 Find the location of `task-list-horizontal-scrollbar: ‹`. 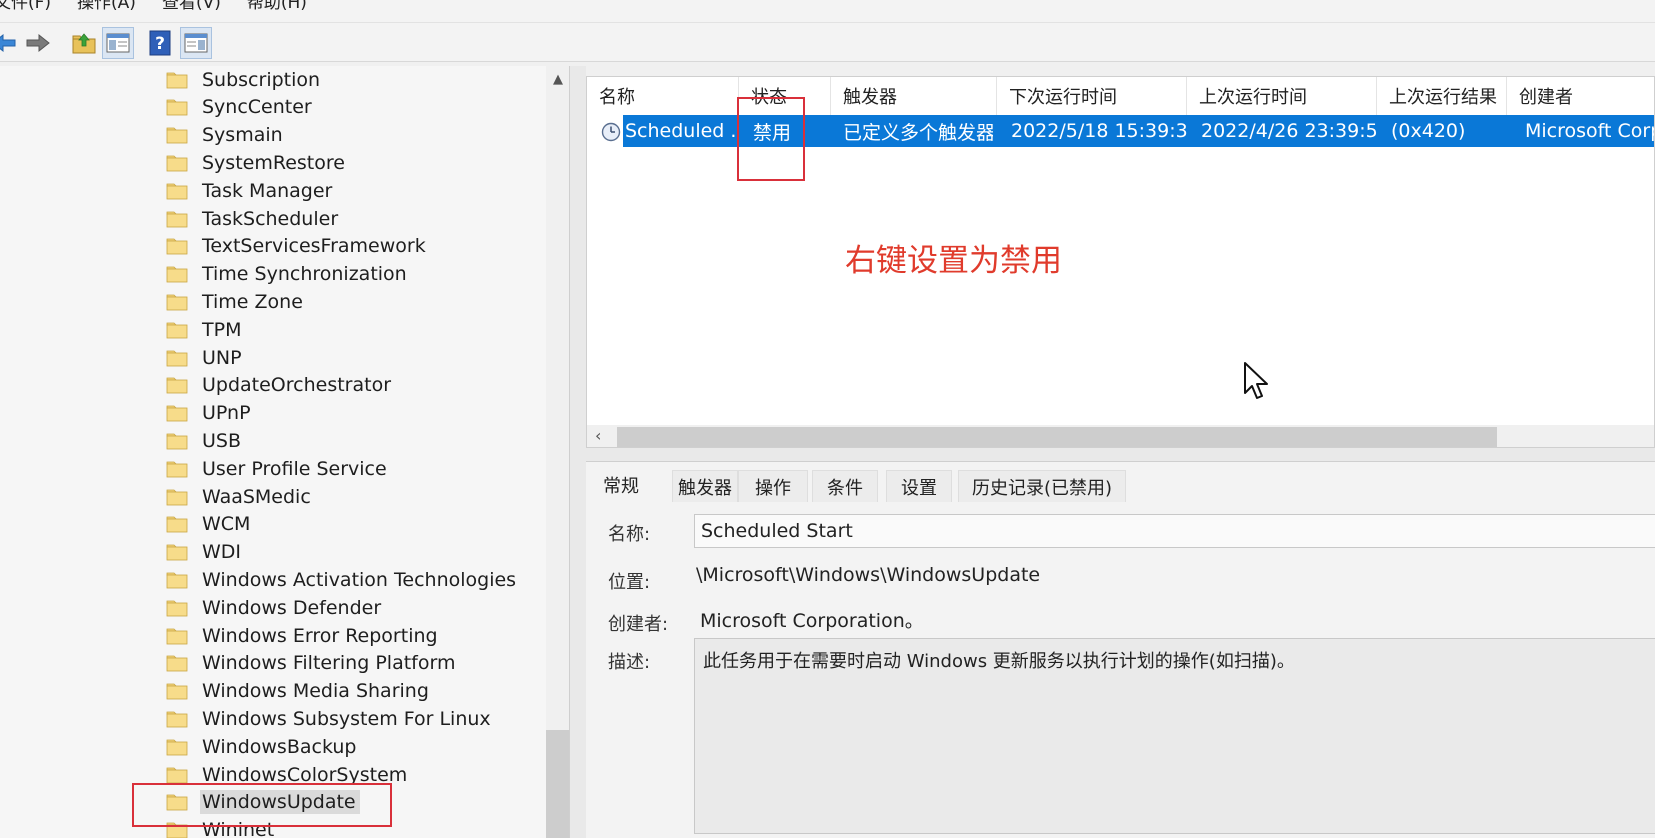

task-list-horizontal-scrollbar: ‹ is located at coordinates (1120, 436).